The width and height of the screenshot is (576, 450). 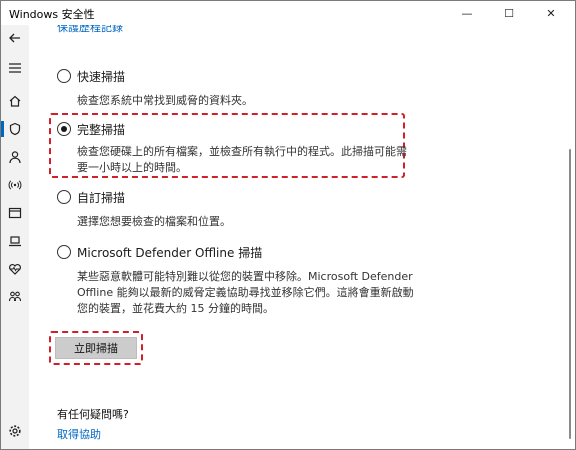 What do you see at coordinates (13, 129) in the screenshot?
I see `shield-icon` at bounding box center [13, 129].